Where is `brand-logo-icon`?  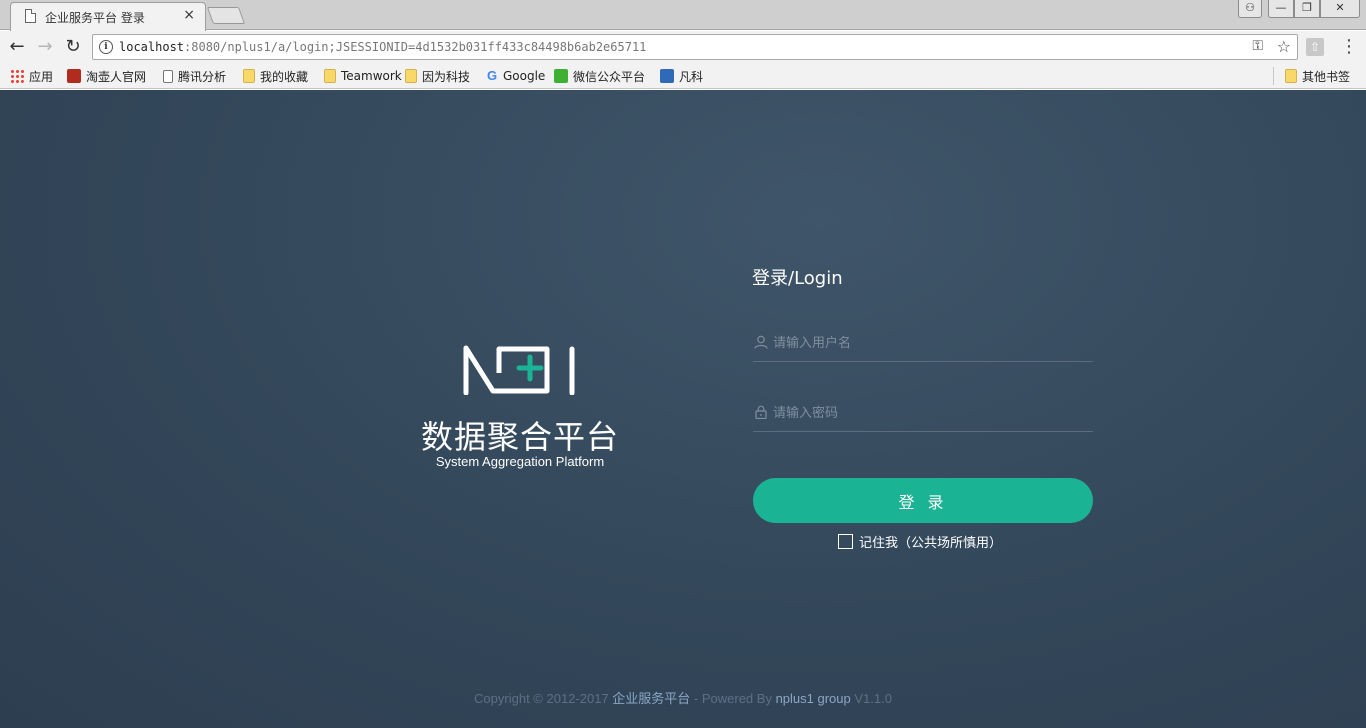
brand-logo-icon is located at coordinates (519, 370).